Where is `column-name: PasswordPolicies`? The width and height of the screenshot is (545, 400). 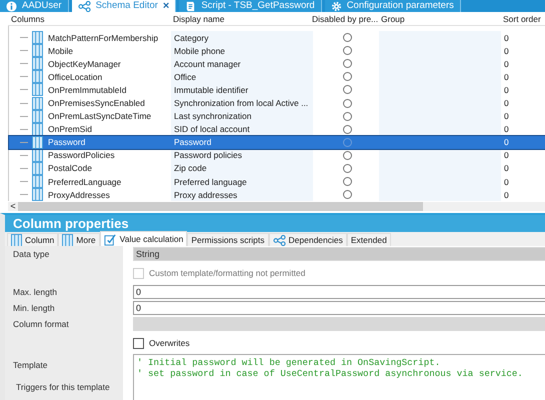
column-name: PasswordPolicies is located at coordinates (81, 155).